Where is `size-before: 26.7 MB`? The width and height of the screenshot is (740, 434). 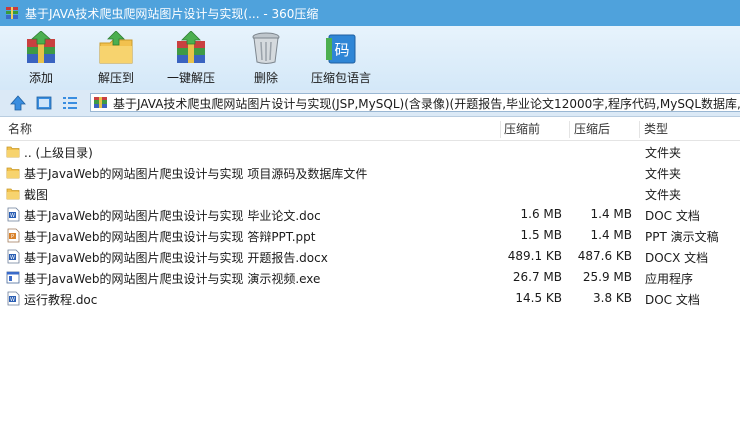 size-before: 26.7 MB is located at coordinates (537, 277).